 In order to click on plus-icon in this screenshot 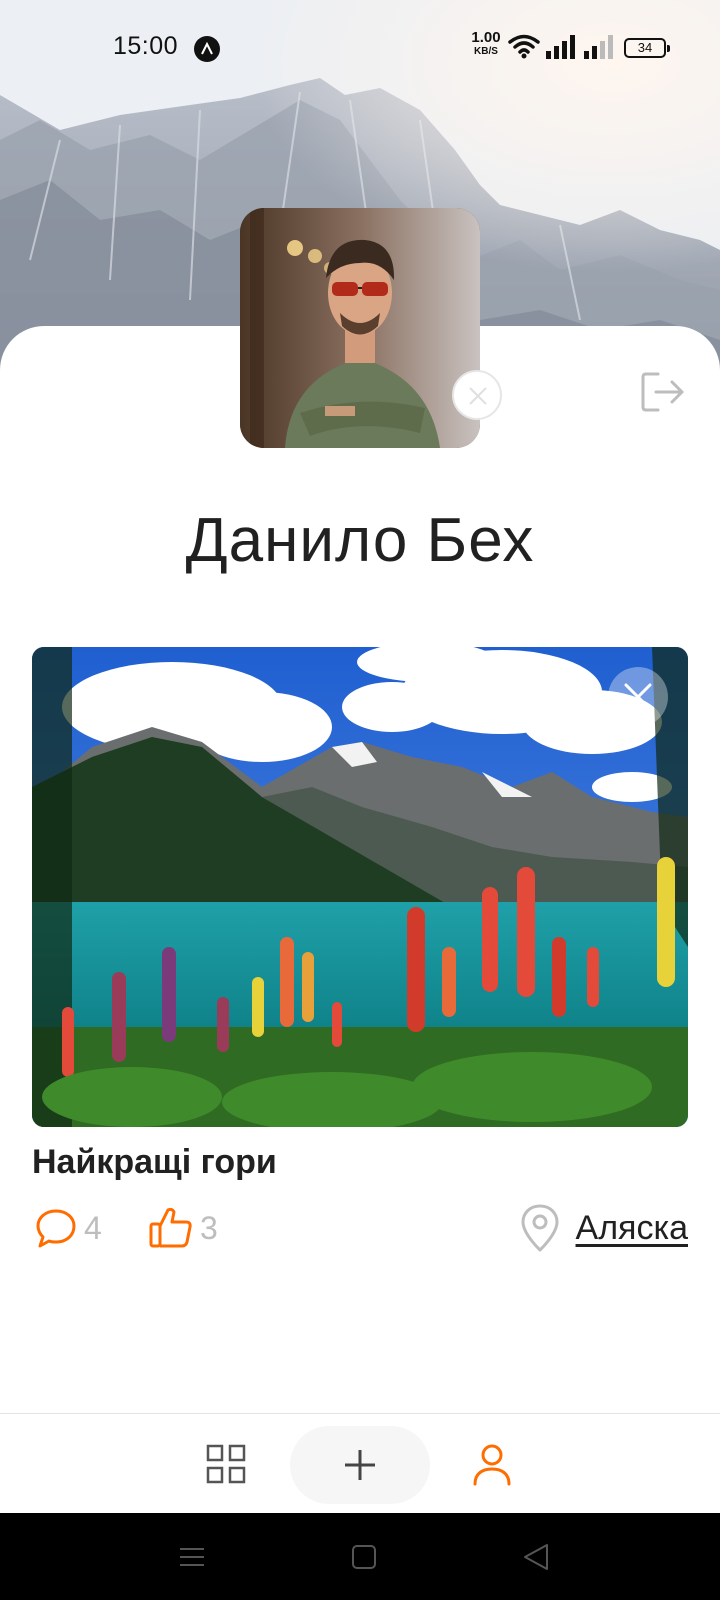, I will do `click(360, 1465)`.